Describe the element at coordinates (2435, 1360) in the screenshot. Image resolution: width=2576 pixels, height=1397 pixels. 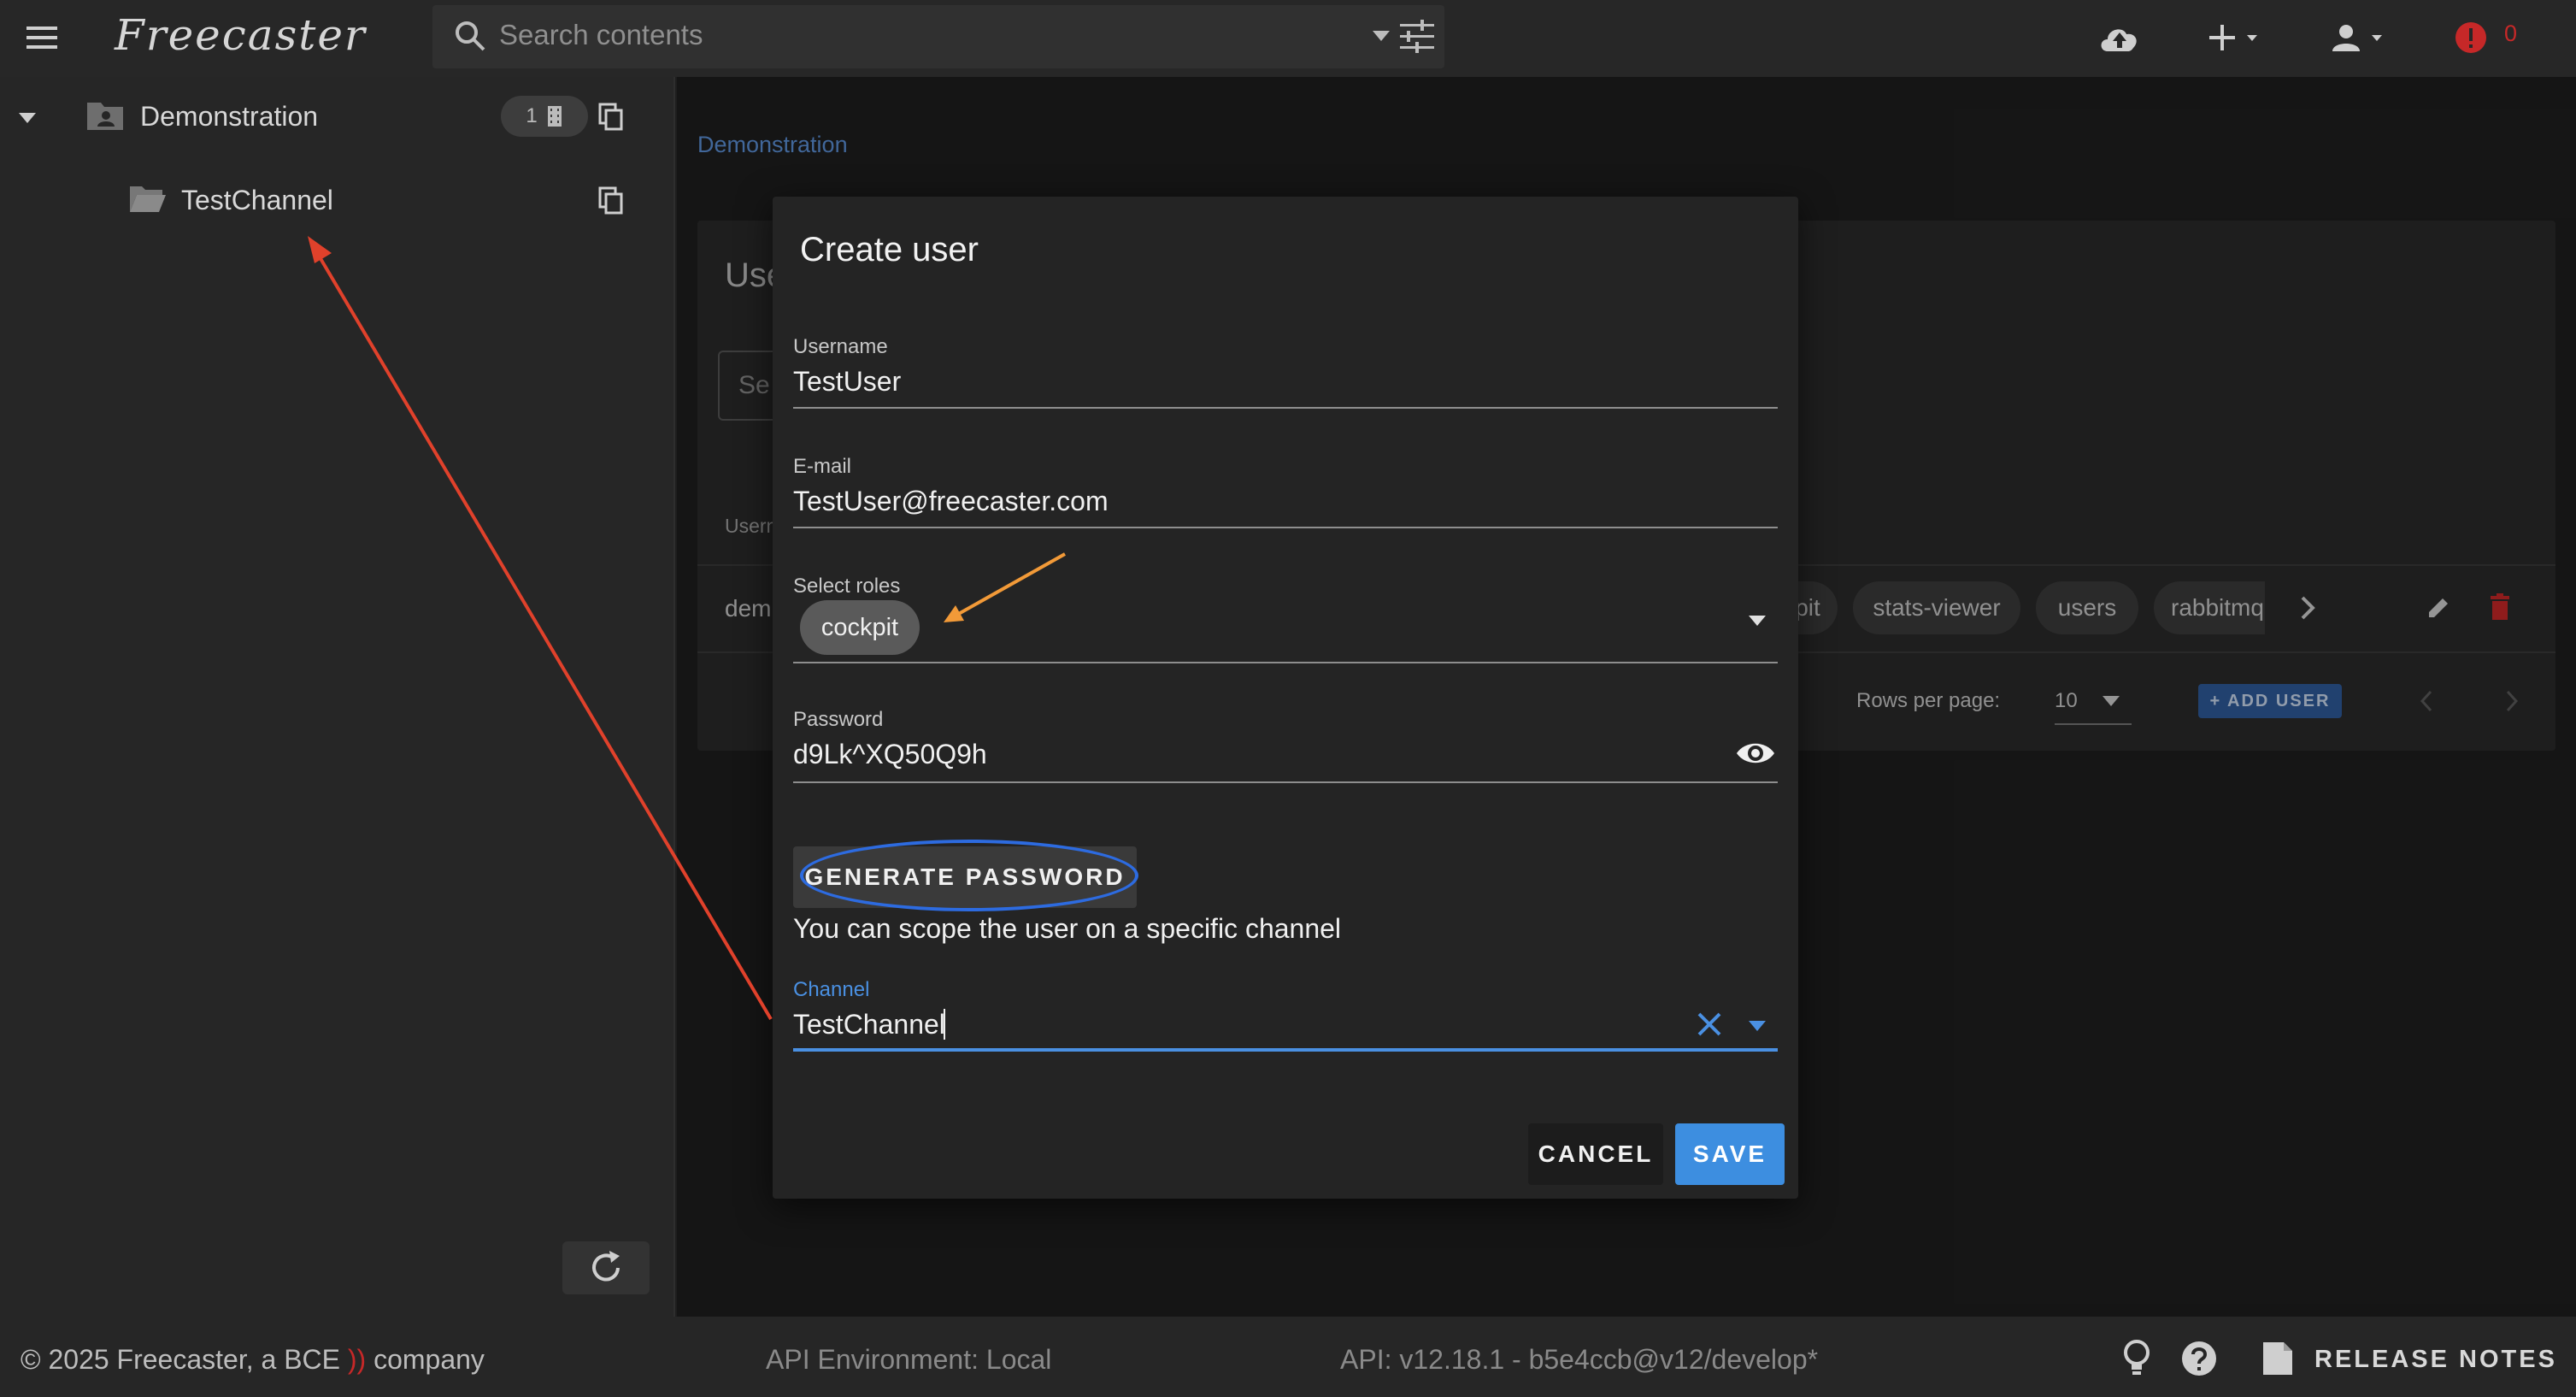
I see `release-notes-link: RELEASE NOTES` at that location.